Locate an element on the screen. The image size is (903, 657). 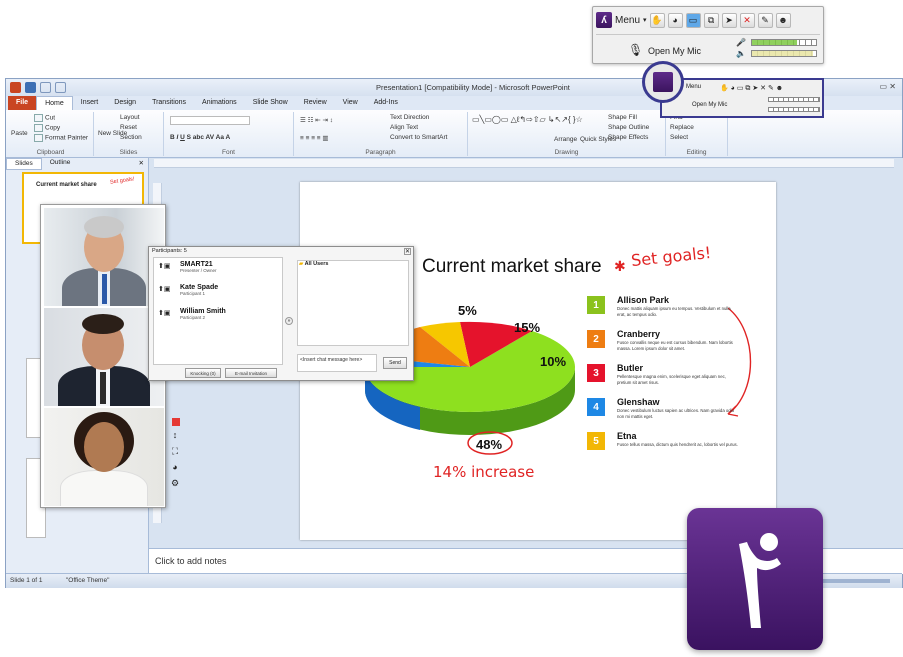
tab-view: View is located at coordinates (350, 103).